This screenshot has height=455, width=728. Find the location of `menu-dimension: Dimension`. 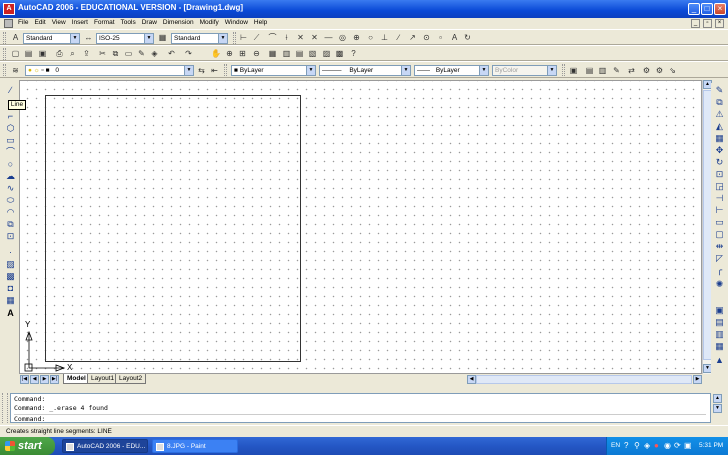

menu-dimension: Dimension is located at coordinates (178, 22).